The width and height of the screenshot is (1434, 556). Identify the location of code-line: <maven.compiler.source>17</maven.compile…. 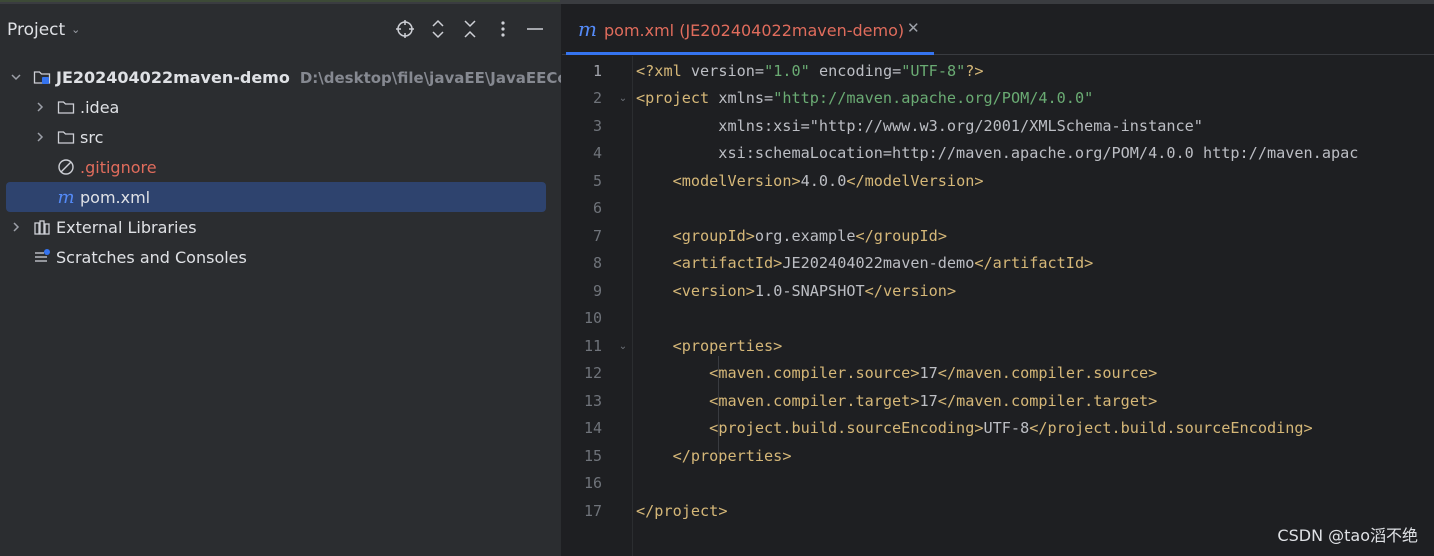
(933, 373).